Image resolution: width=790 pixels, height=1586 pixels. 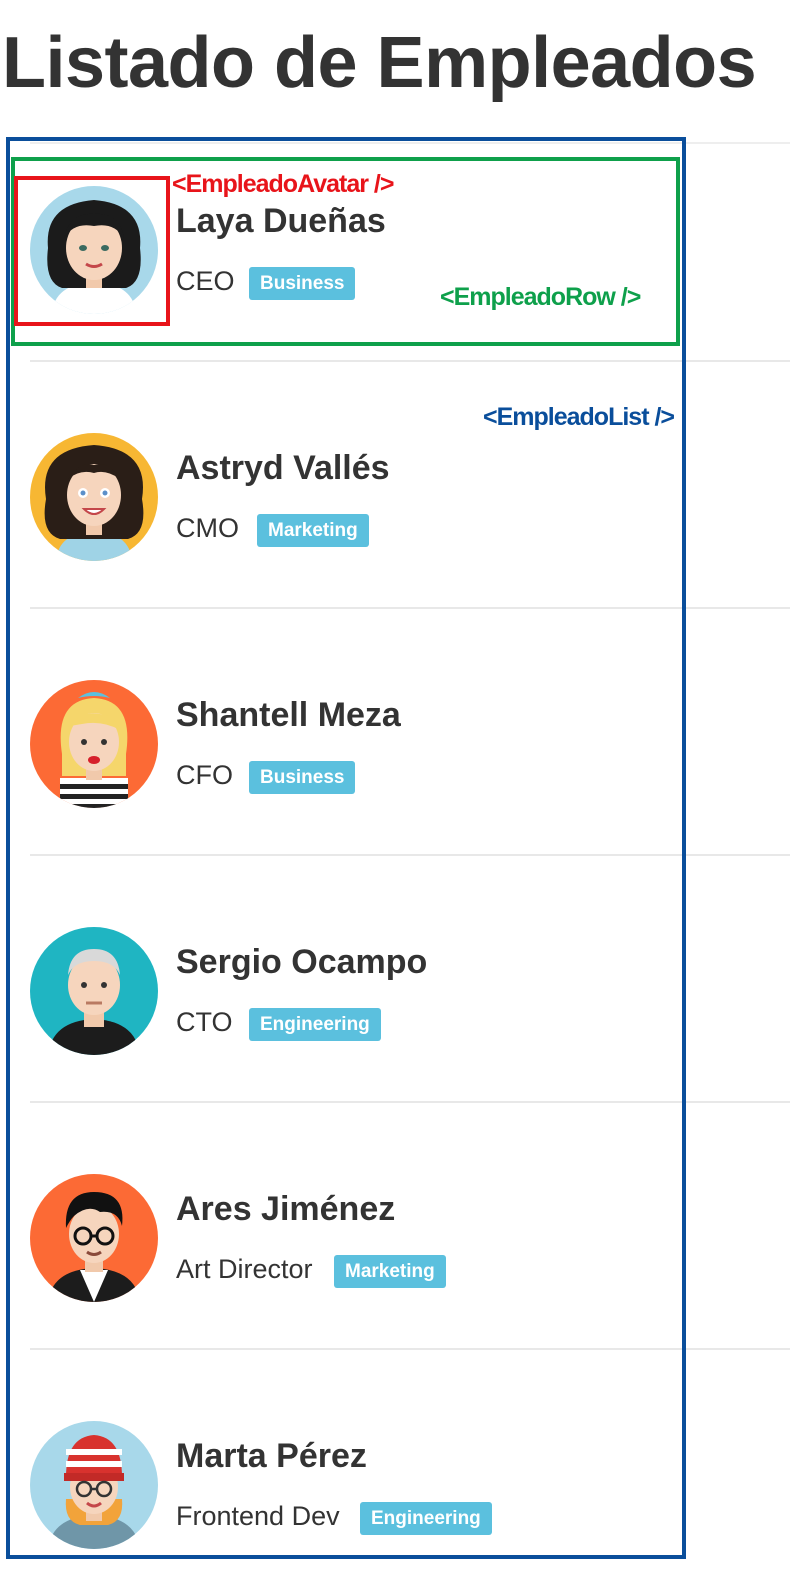 I want to click on page-title: Listado de Empleados, so click(x=379, y=63).